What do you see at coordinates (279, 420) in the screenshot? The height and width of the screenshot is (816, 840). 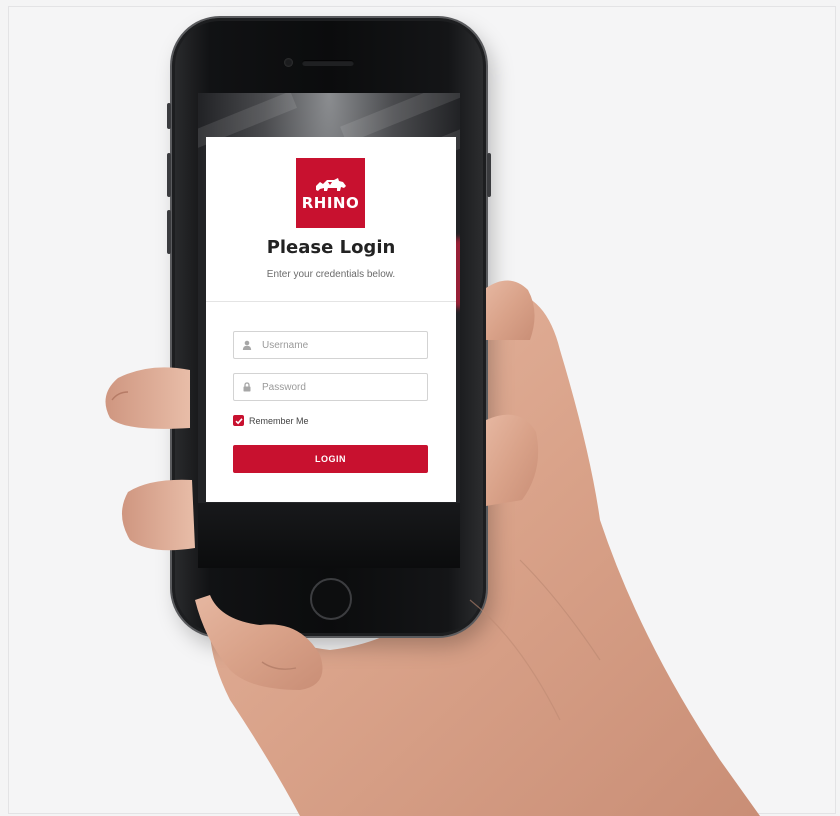 I see `remember-label: Remember Me` at bounding box center [279, 420].